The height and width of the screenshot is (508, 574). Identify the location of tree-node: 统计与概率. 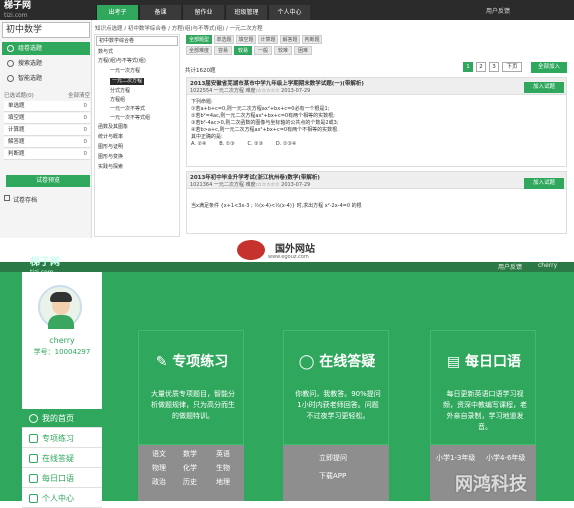
(110, 137).